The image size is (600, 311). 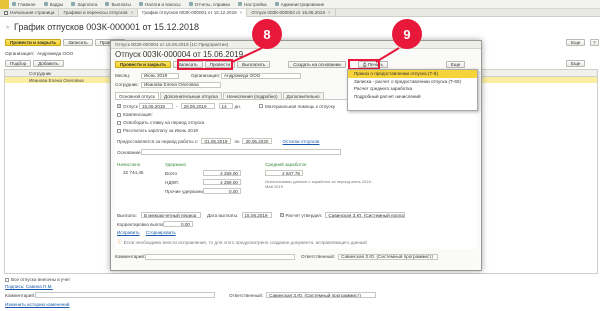 I want to click on callout-9-arrow, so click(x=387, y=55).